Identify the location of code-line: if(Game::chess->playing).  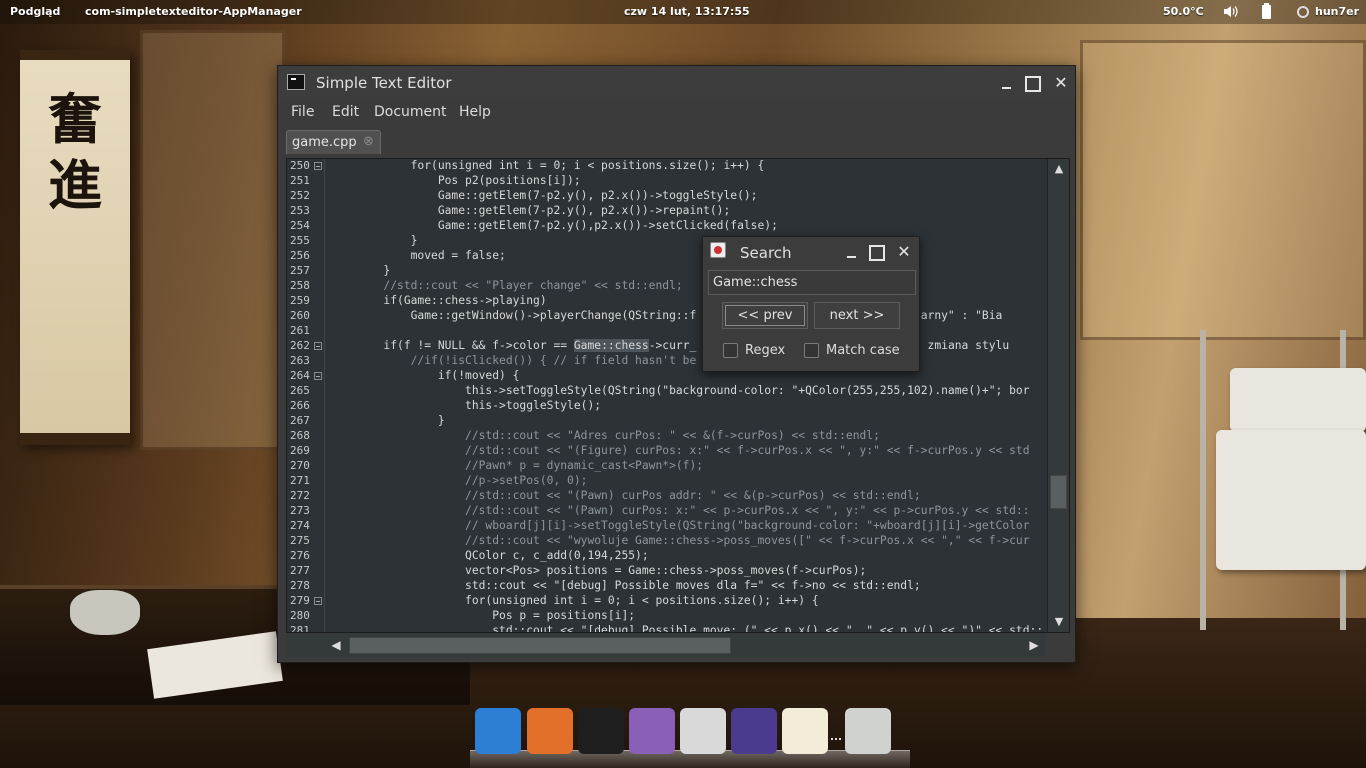
(438, 300).